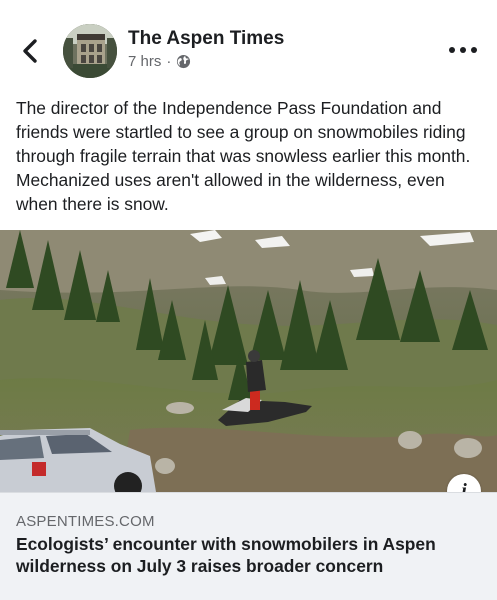  I want to click on avatar-image, so click(90, 51).